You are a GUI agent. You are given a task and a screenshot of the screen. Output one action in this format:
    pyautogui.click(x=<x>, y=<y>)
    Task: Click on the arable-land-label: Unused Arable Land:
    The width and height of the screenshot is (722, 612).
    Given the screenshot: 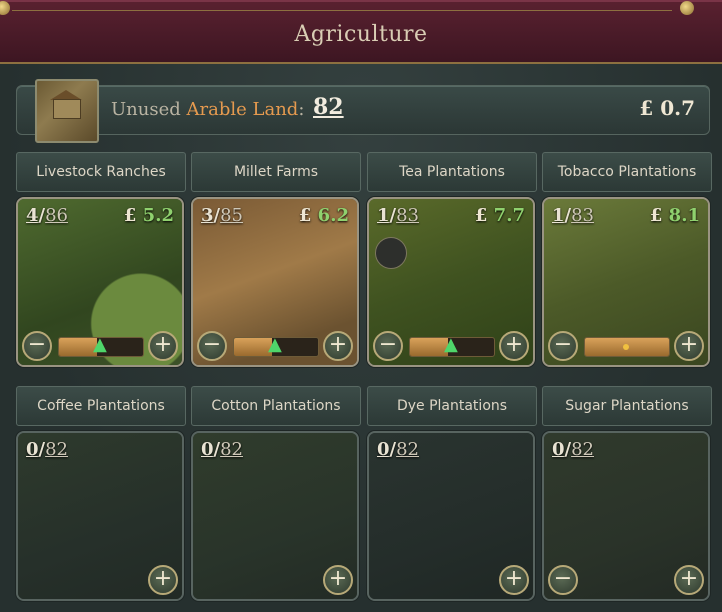 What is the action you would take?
    pyautogui.click(x=208, y=109)
    